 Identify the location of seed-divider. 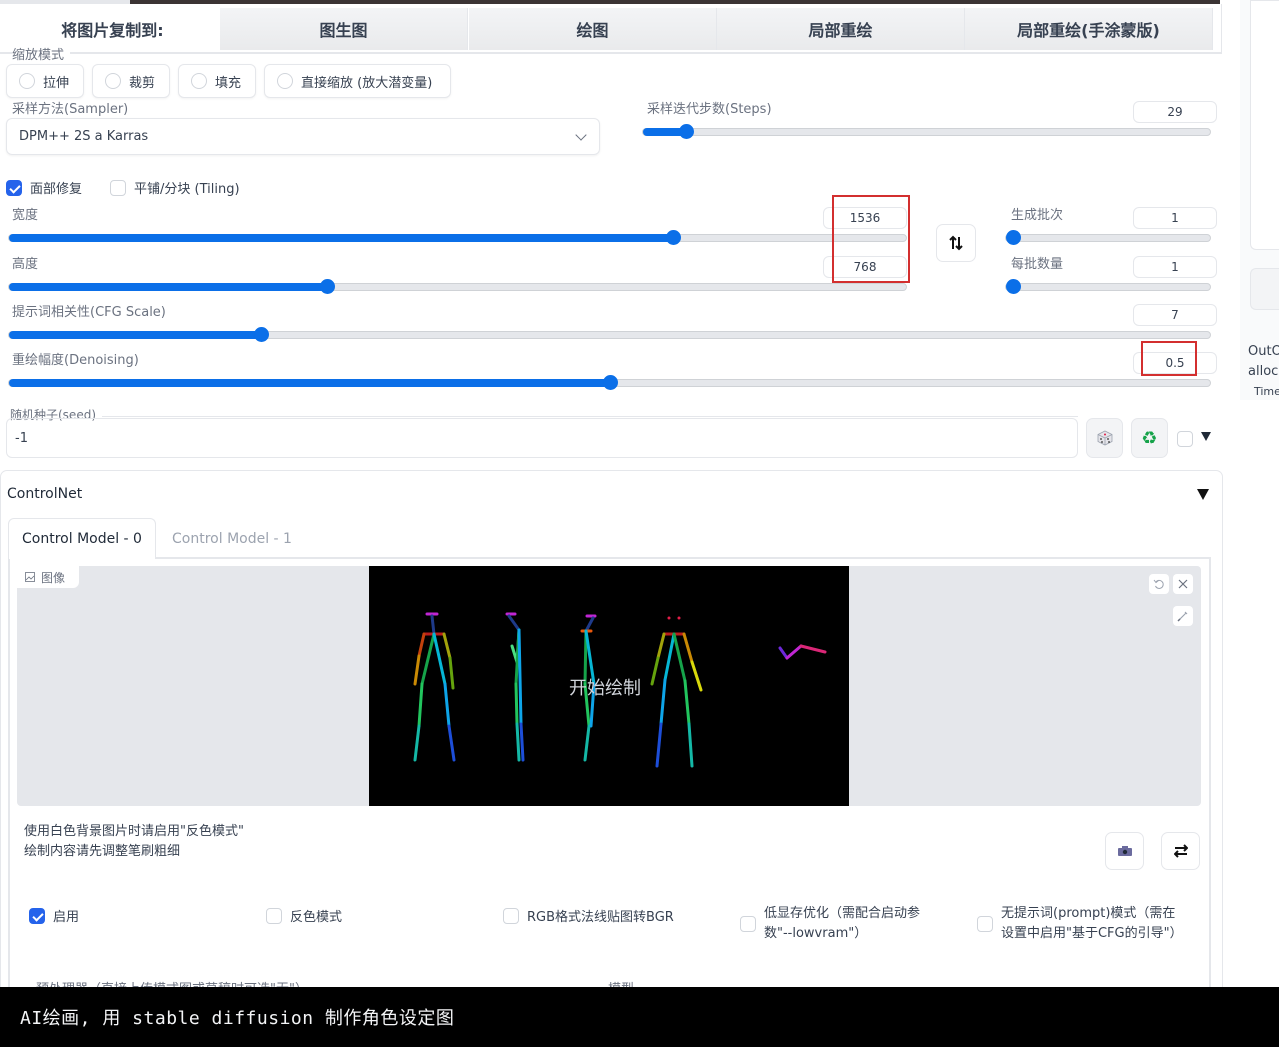
(589, 416).